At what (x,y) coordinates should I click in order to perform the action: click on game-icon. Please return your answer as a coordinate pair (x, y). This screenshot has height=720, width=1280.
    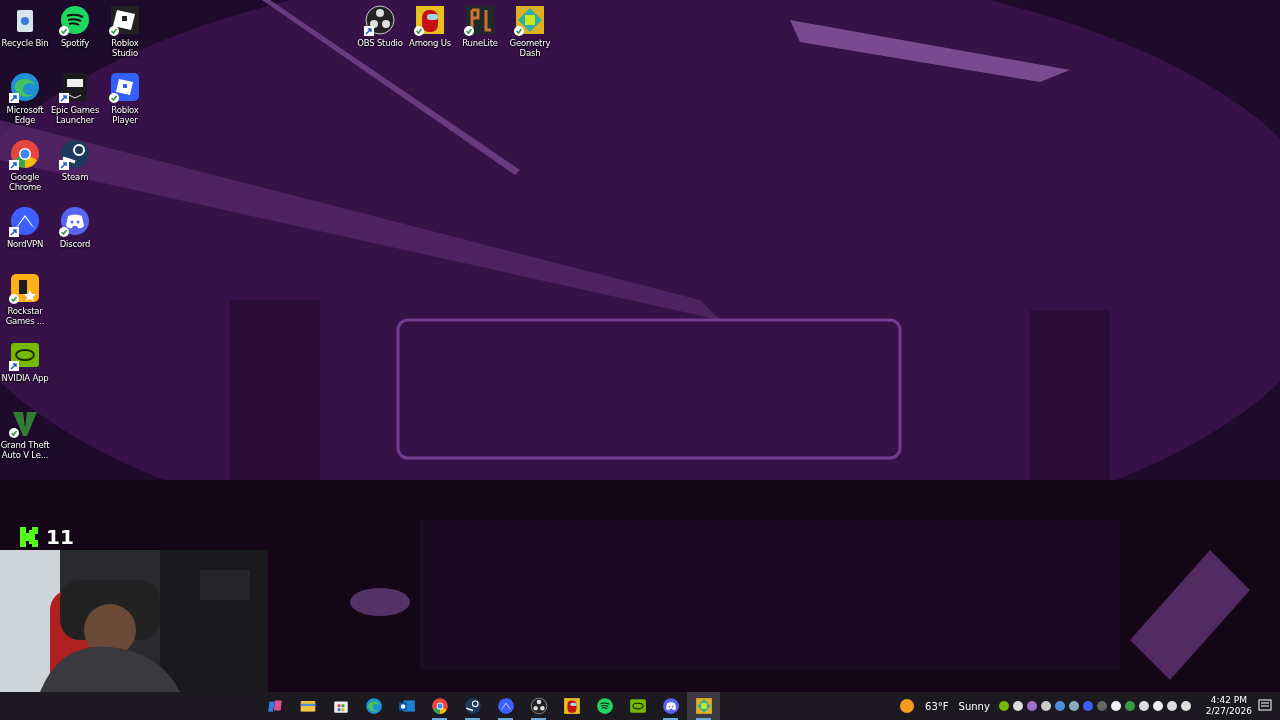
    Looking at the image, I should click on (703, 706).